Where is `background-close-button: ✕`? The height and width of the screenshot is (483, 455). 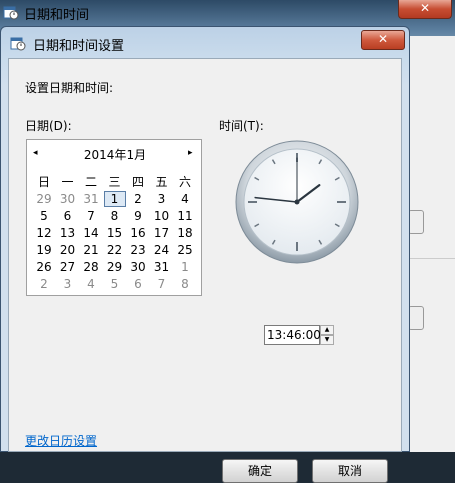
background-close-button: ✕ is located at coordinates (425, 9).